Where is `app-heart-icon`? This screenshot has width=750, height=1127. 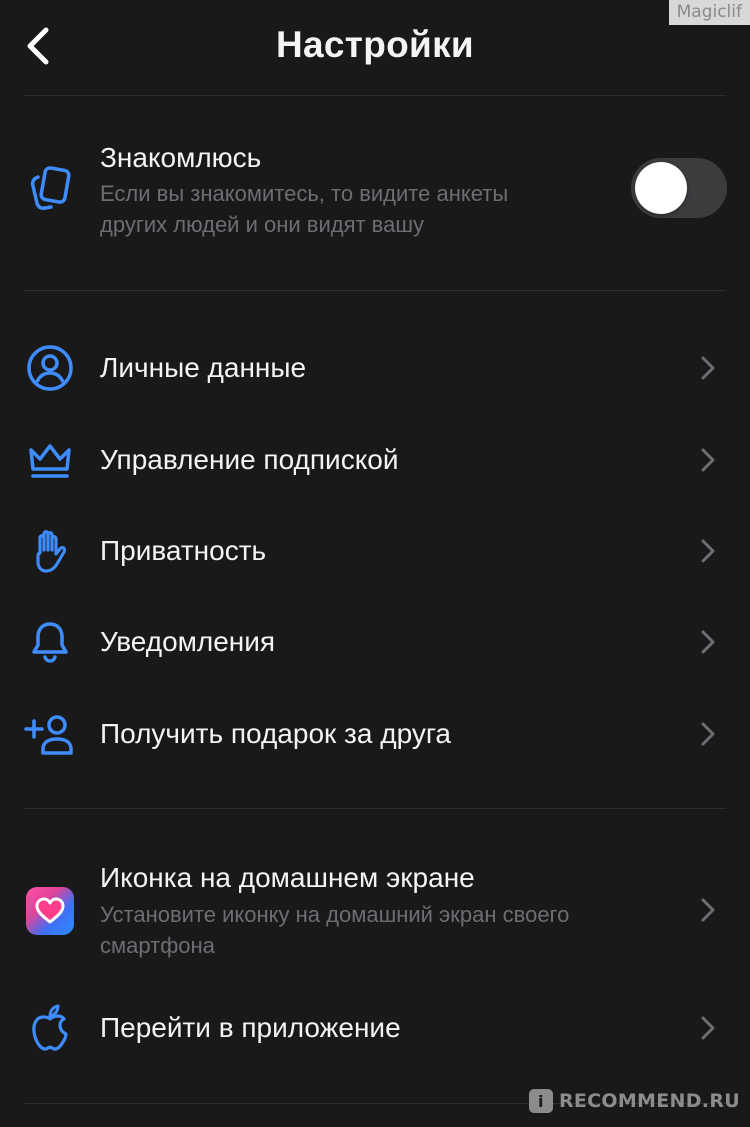 app-heart-icon is located at coordinates (50, 911).